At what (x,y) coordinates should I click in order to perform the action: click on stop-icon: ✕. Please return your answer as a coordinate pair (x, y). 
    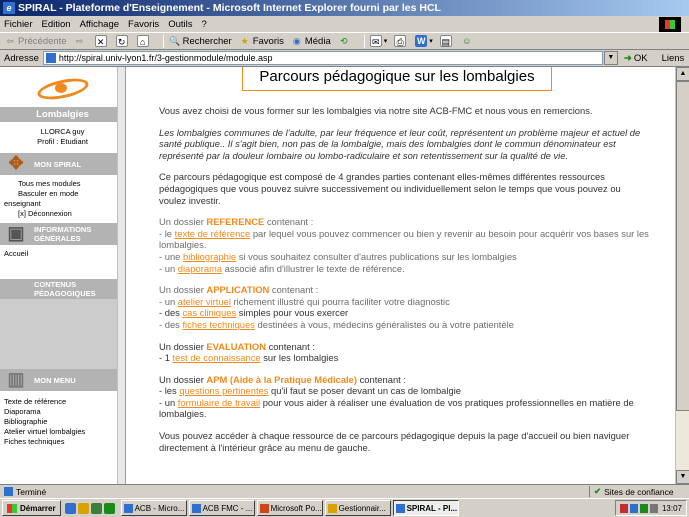
    Looking at the image, I should click on (100, 41).